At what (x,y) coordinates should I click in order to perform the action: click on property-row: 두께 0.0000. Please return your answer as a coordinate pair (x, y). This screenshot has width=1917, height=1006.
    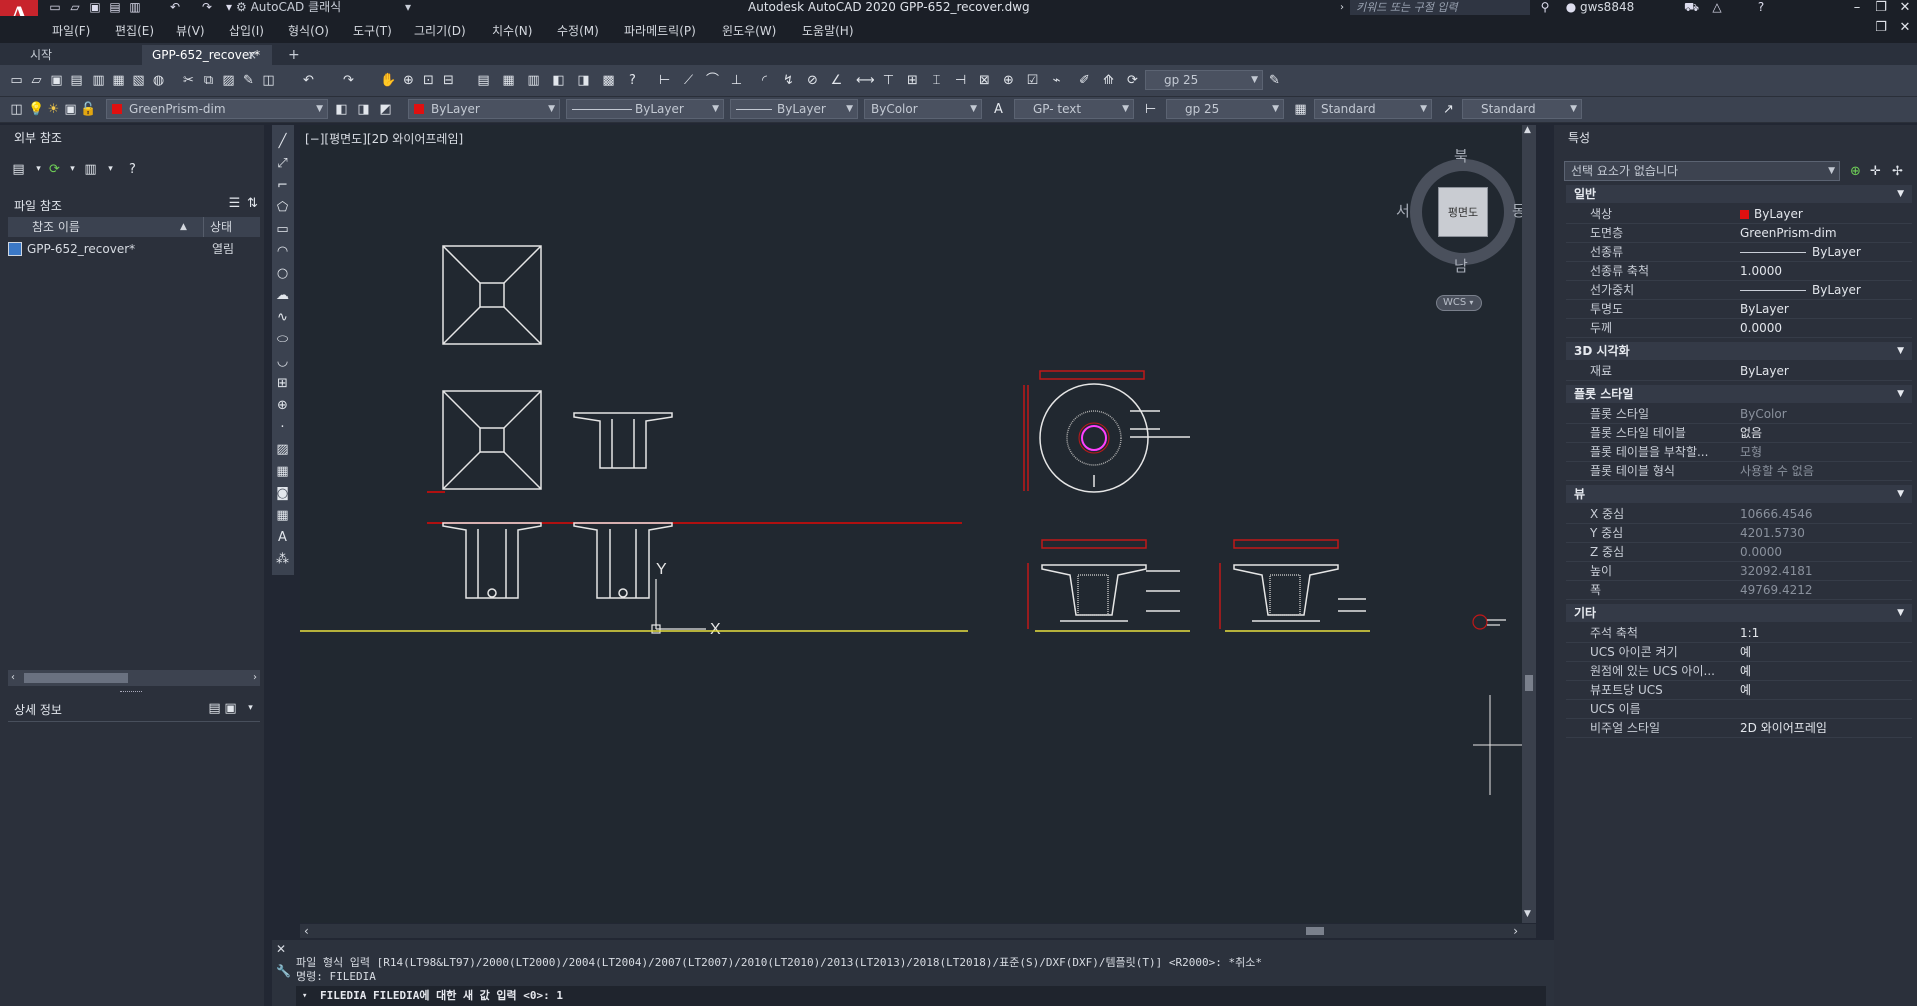
    Looking at the image, I should click on (1739, 328).